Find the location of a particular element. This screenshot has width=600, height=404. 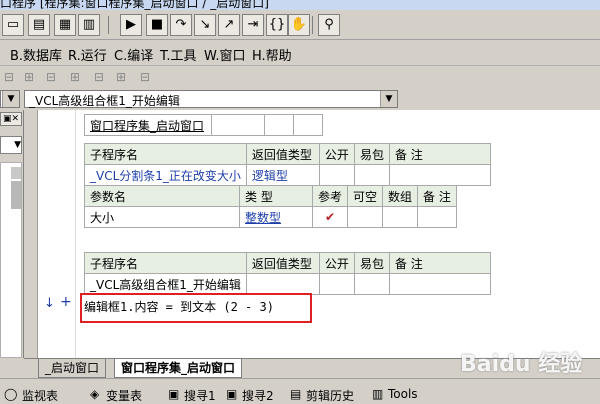

method-selector: _VCL高级组合框1_开始编辑 ▼ is located at coordinates (211, 99).